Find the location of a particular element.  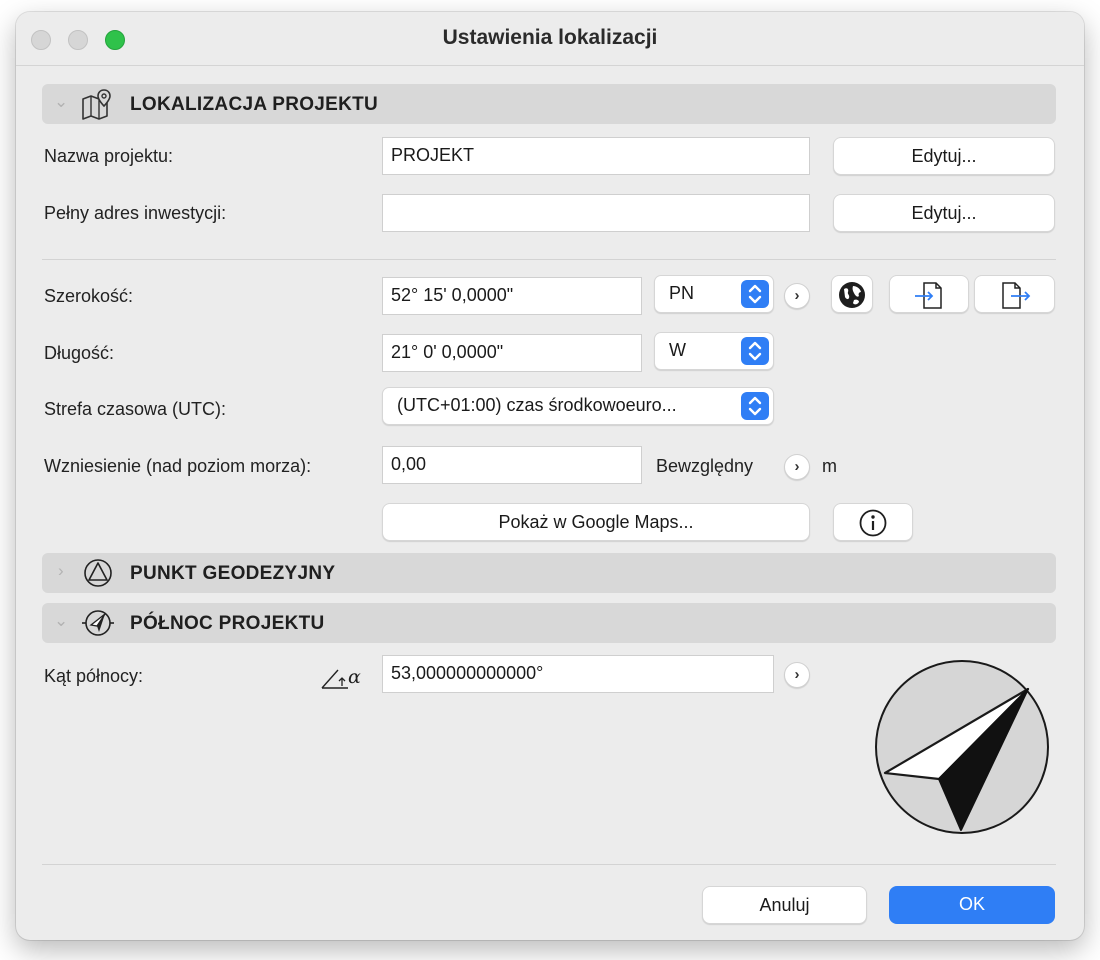

globe-button is located at coordinates (852, 294).